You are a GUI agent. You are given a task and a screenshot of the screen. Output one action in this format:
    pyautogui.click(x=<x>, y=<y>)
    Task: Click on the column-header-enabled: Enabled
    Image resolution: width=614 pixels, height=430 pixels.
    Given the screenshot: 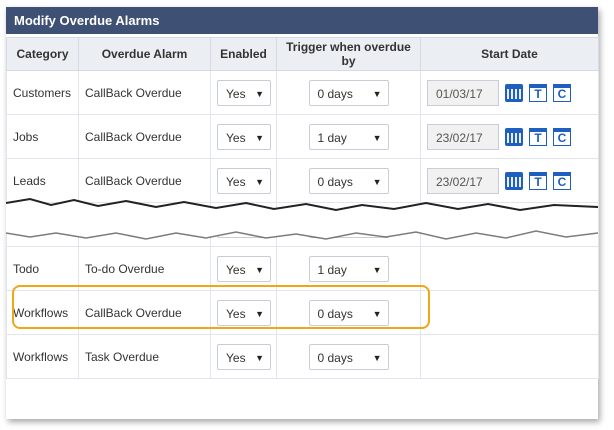 What is the action you would take?
    pyautogui.click(x=243, y=54)
    